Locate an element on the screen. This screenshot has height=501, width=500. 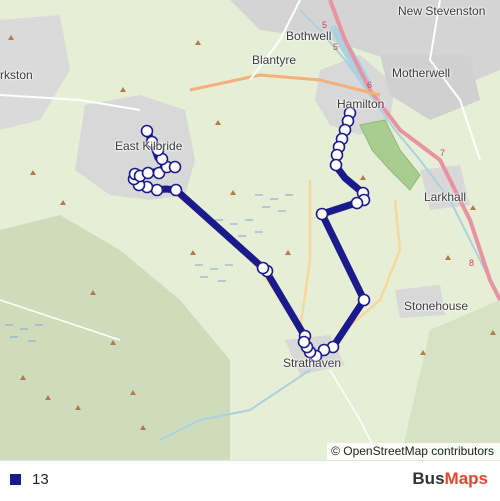
road-shield: 6 is located at coordinates (369, 85).